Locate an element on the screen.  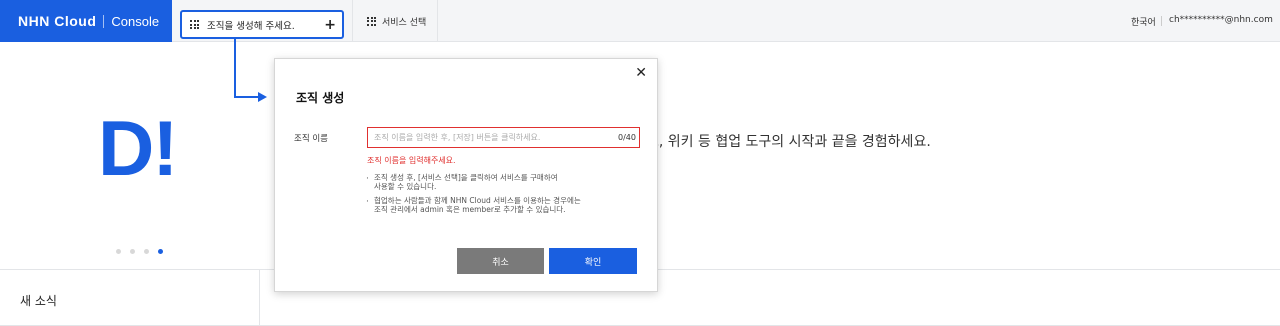
annotation-arrow-head is located at coordinates (262, 97).